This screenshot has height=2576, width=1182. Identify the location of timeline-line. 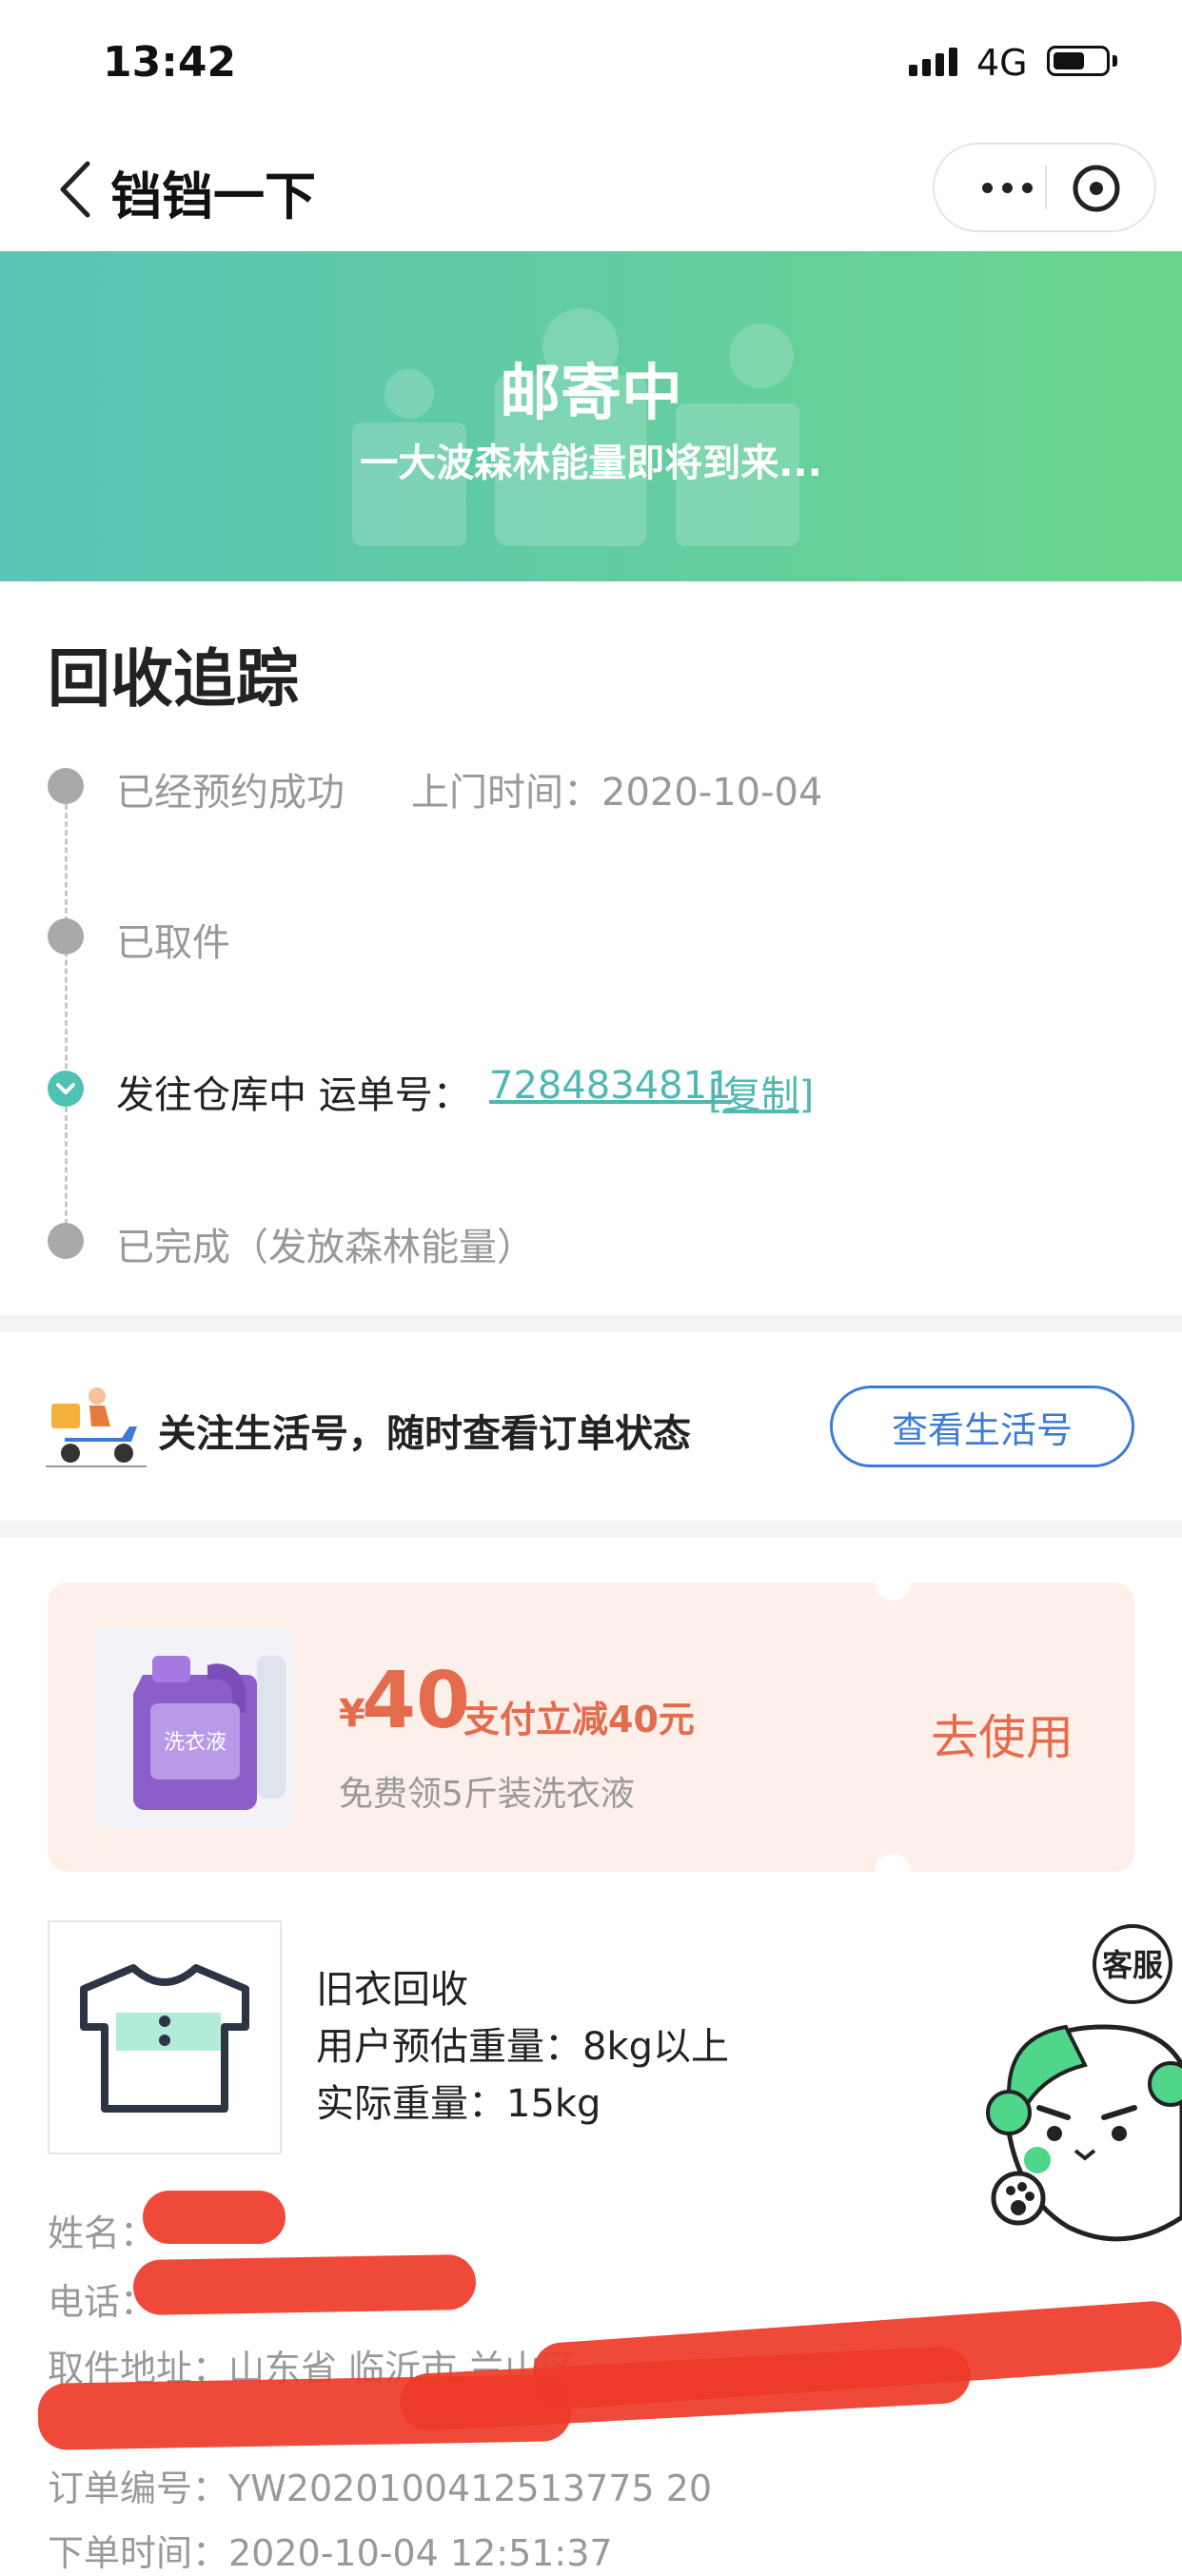
(66, 1023).